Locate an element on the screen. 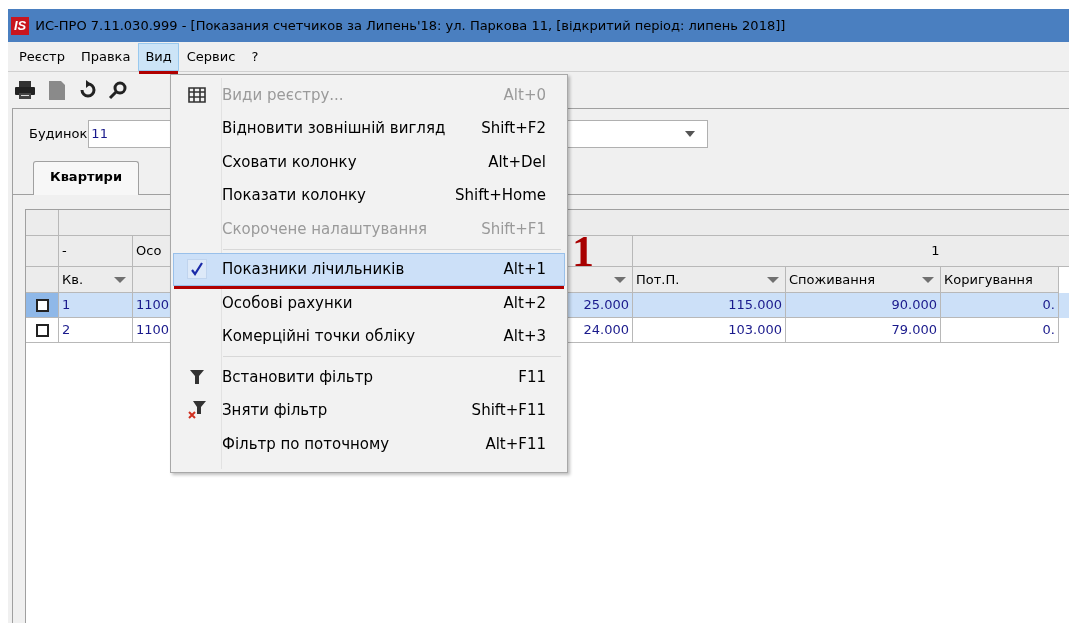 The width and height of the screenshot is (1069, 623). search-icon is located at coordinates (118, 90).